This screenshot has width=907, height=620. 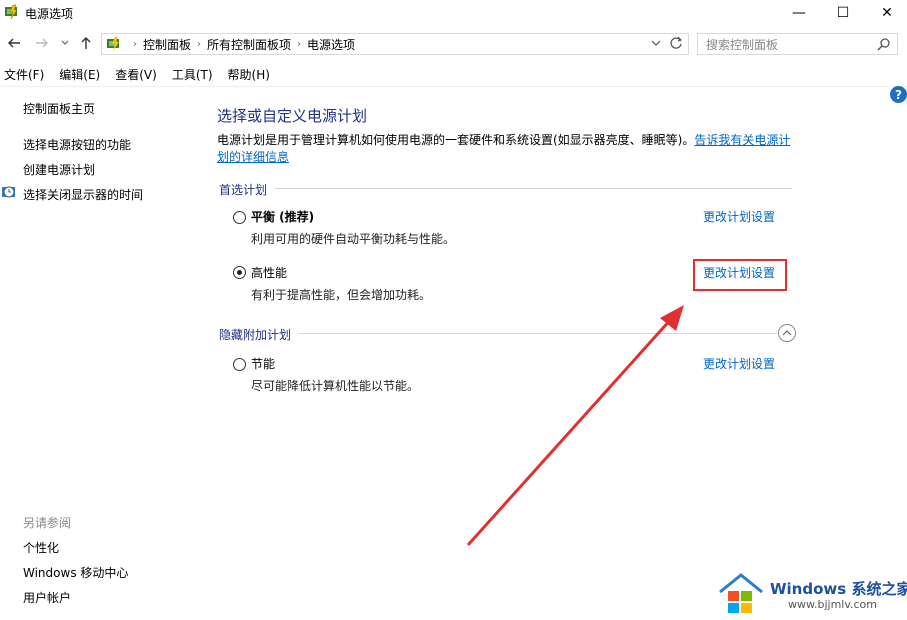 What do you see at coordinates (341, 295) in the screenshot?
I see `plan-high-performance-description: 有利于提高性能，但会增加功耗。` at bounding box center [341, 295].